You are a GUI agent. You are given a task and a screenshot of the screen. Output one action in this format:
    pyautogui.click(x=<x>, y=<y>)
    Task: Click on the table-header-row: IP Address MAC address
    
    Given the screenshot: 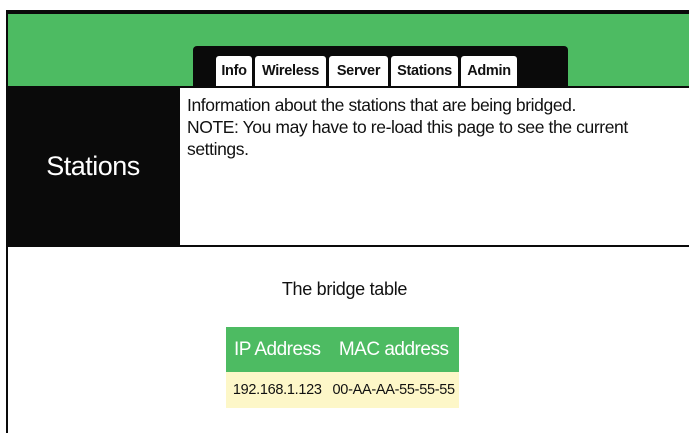 What is the action you would take?
    pyautogui.click(x=342, y=349)
    